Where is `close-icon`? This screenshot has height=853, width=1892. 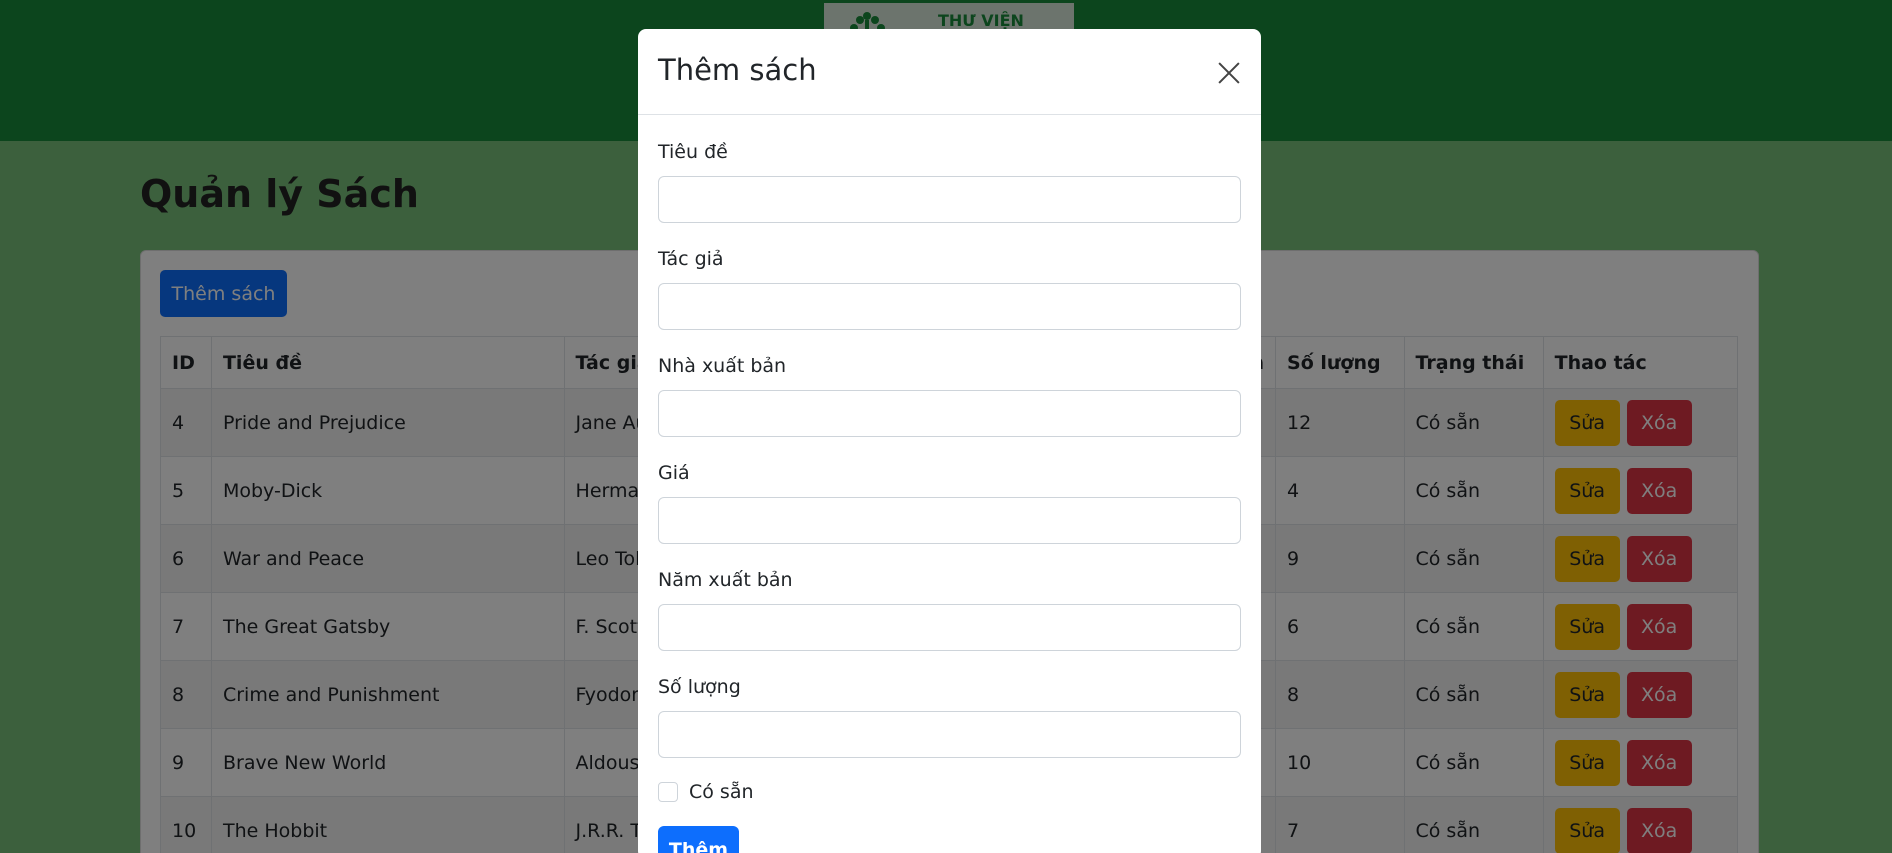 close-icon is located at coordinates (1229, 73).